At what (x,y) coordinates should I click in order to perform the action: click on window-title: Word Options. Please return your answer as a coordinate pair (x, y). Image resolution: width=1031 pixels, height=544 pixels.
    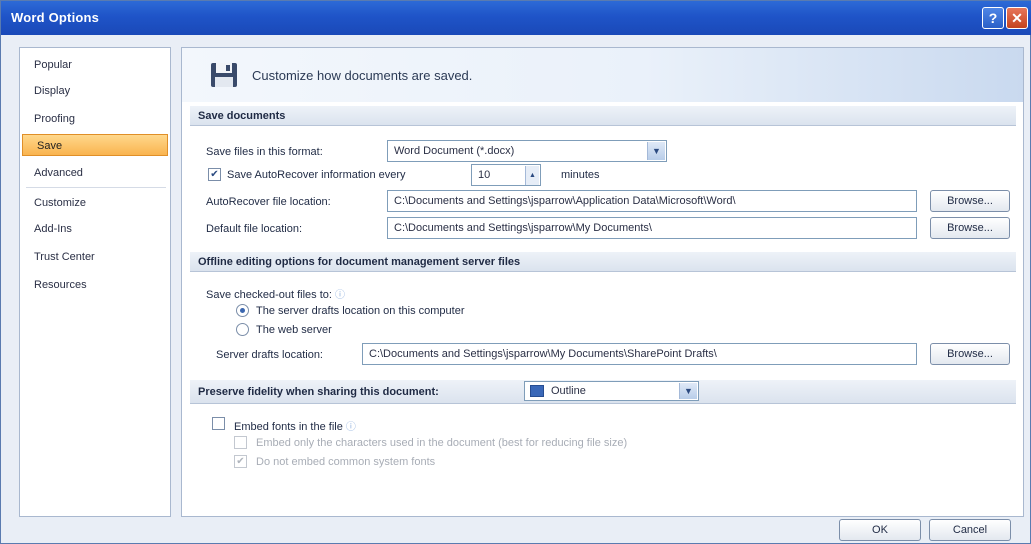
    Looking at the image, I should click on (55, 17).